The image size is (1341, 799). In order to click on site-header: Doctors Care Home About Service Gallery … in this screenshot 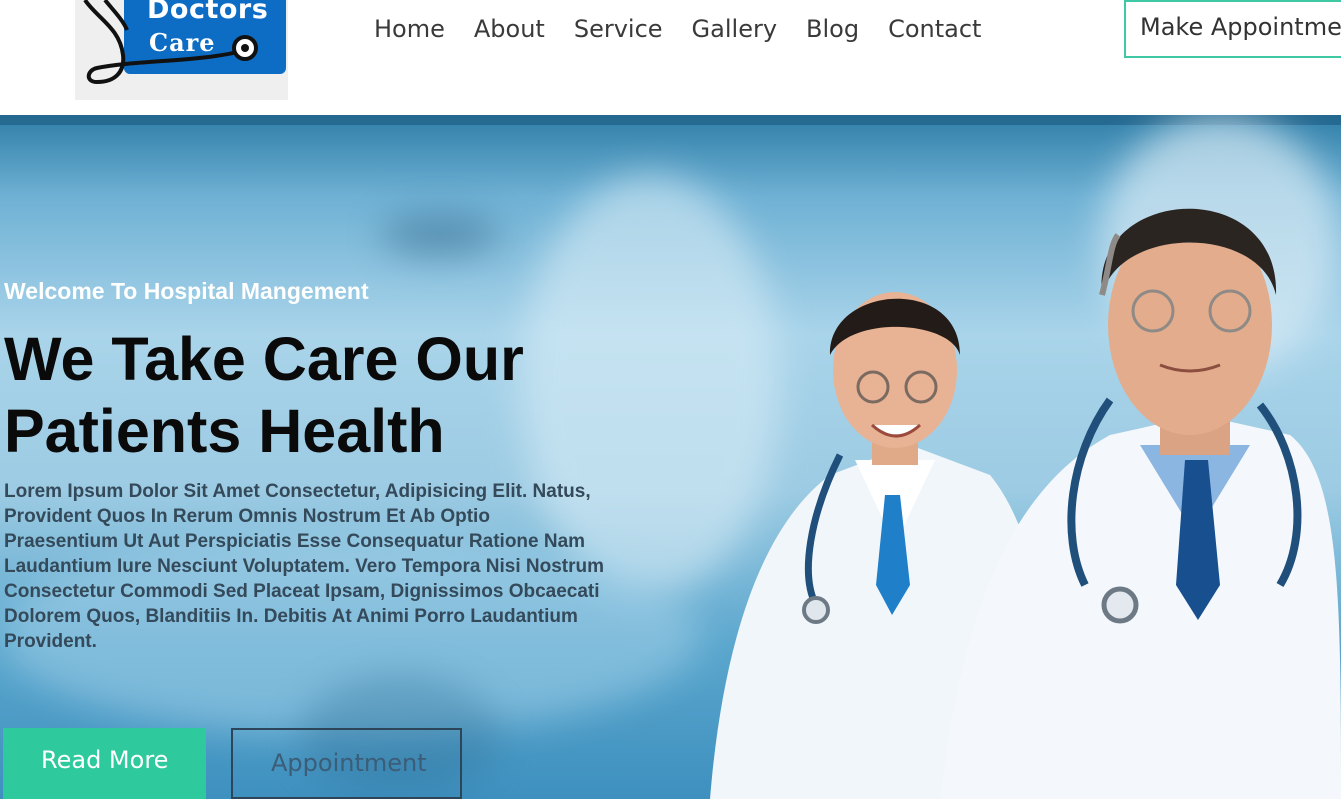, I will do `click(670, 57)`.